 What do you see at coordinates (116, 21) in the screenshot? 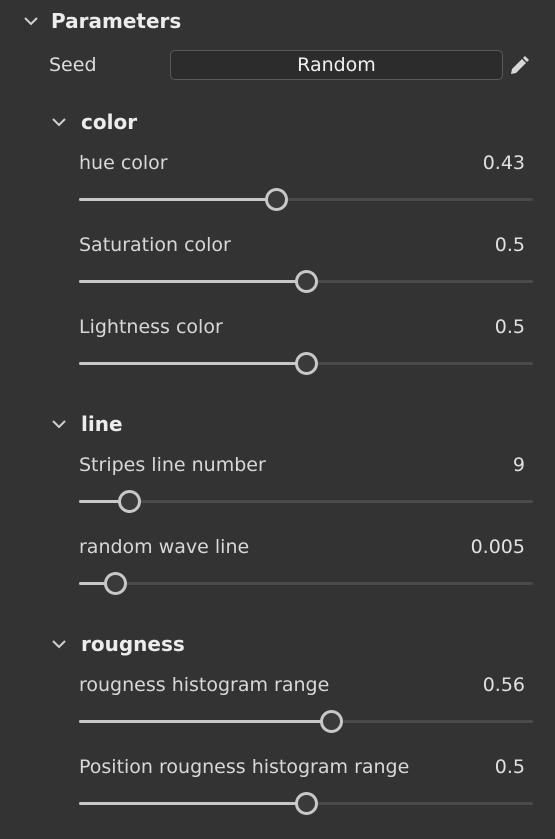
I see `panel-title: Parameters` at bounding box center [116, 21].